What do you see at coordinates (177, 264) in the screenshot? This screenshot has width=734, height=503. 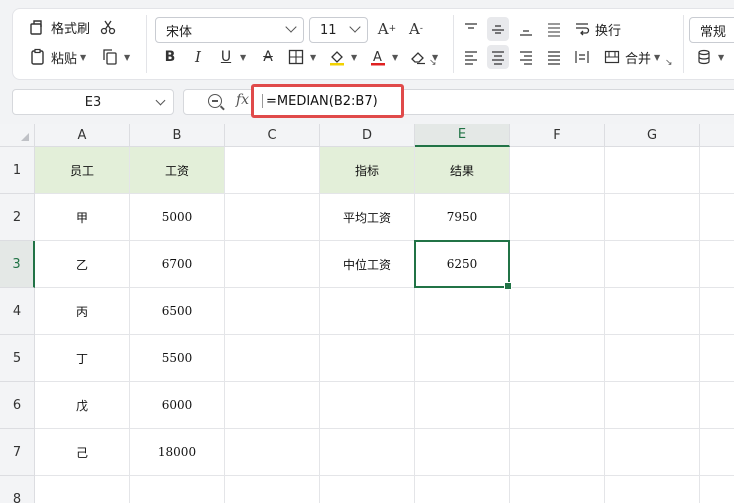 I see `cell-b3: 6700` at bounding box center [177, 264].